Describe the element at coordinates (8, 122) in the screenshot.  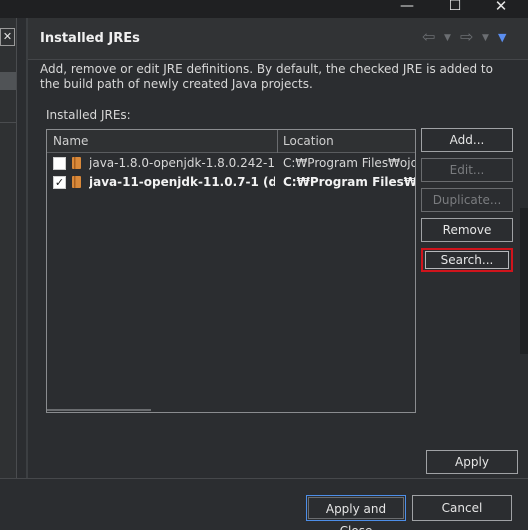
I see `tree-divider` at that location.